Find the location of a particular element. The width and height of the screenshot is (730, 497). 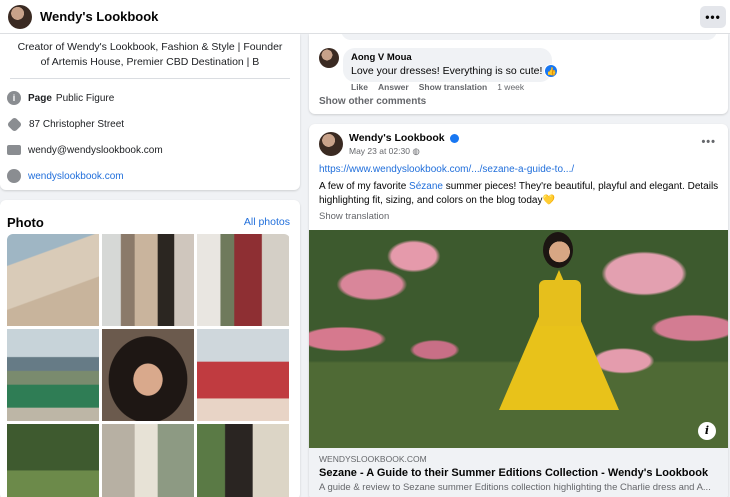

photos-title: Photo is located at coordinates (25, 222).